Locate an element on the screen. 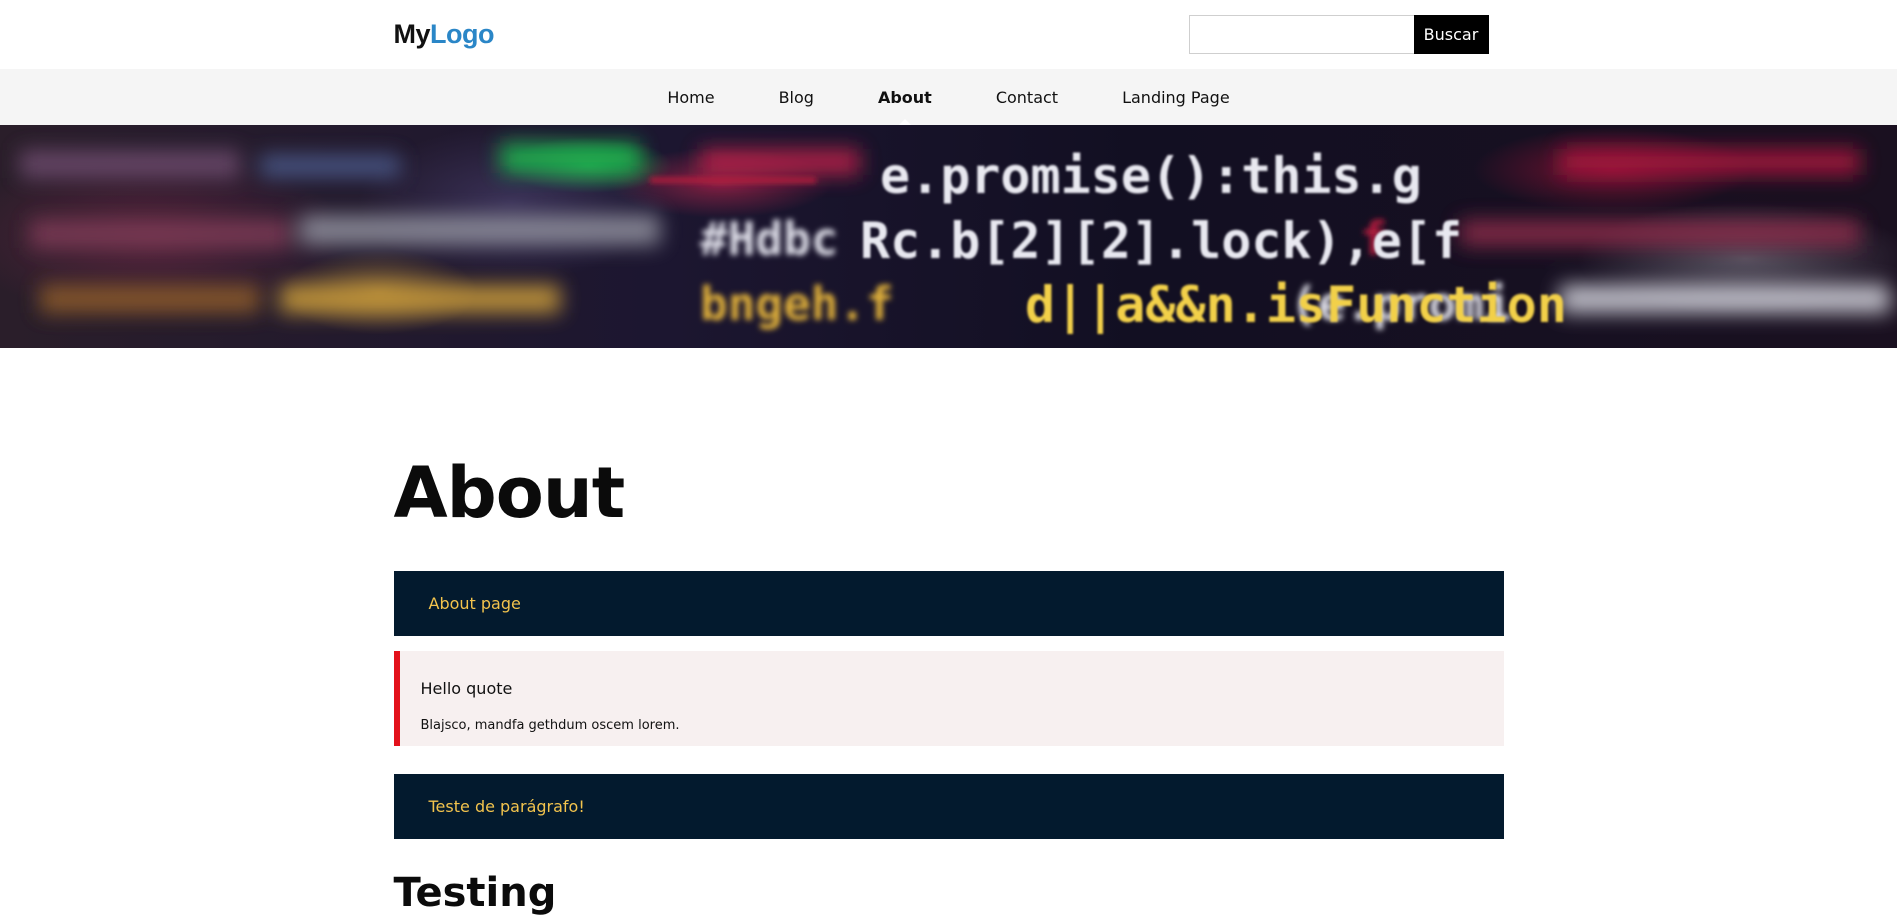 Image resolution: width=1897 pixels, height=916 pixels. nav-item-label: Blog is located at coordinates (796, 97).